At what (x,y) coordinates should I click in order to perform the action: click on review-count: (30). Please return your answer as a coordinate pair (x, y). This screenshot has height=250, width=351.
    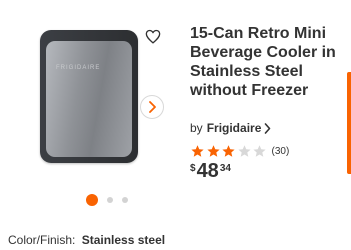
    Looking at the image, I should click on (280, 151).